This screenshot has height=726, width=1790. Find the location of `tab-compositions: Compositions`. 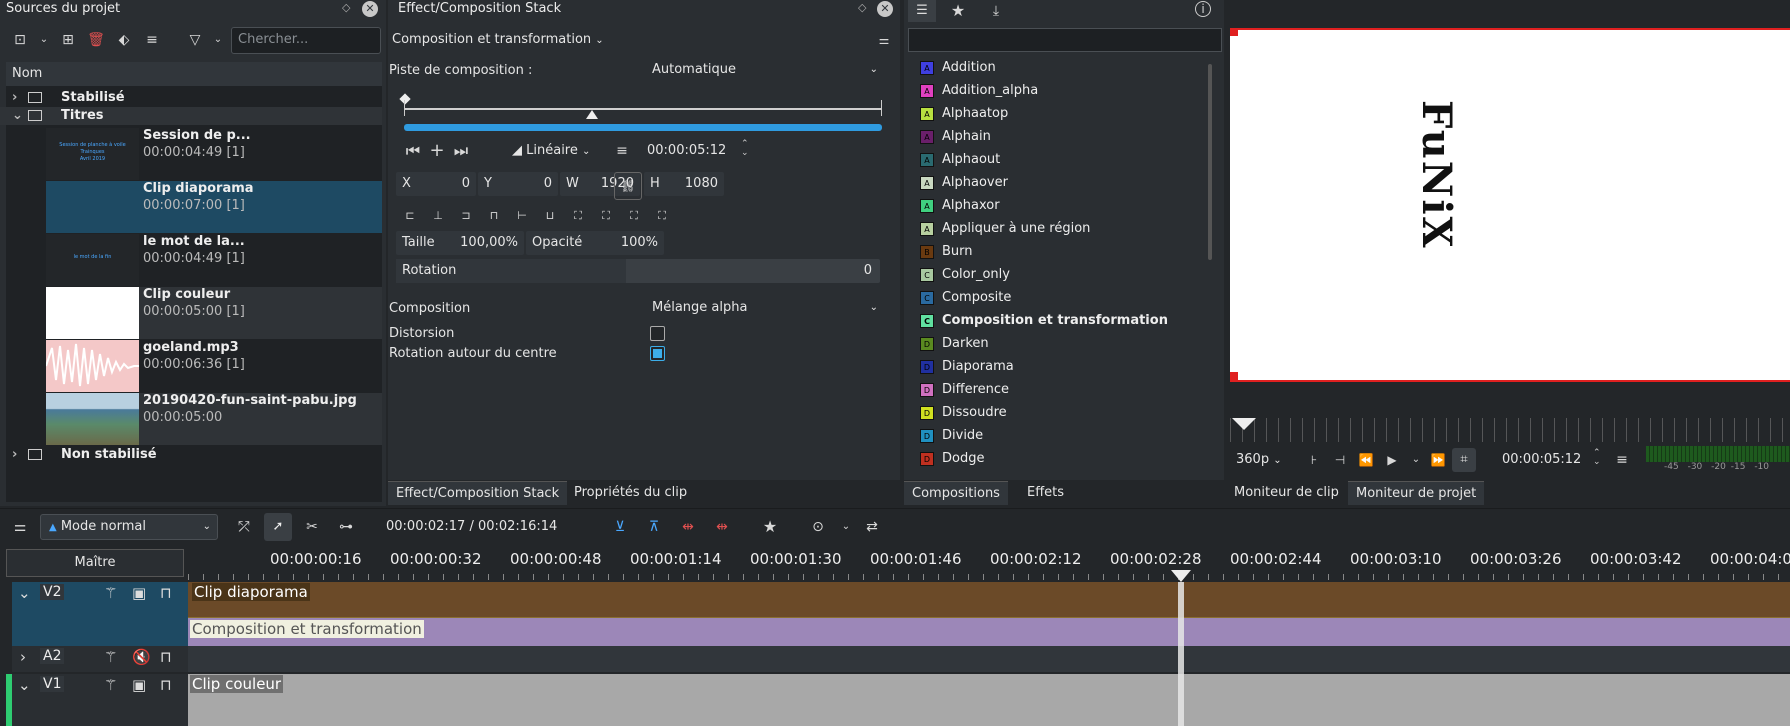

tab-compositions: Compositions is located at coordinates (956, 493).